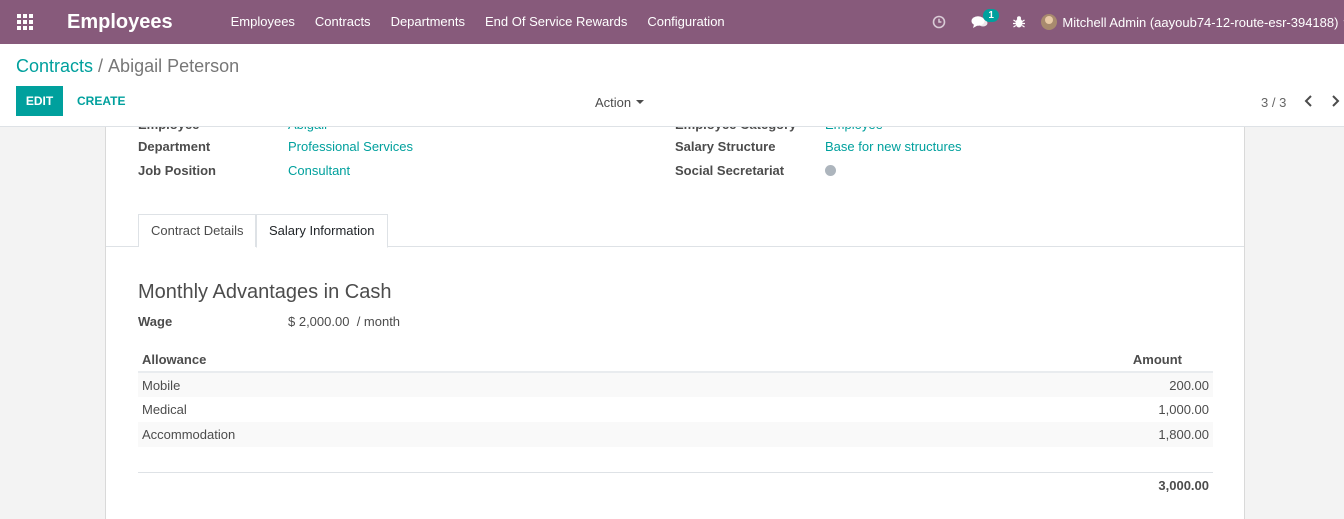  Describe the element at coordinates (164, 409) in the screenshot. I see `allowance-name: Medical` at that location.